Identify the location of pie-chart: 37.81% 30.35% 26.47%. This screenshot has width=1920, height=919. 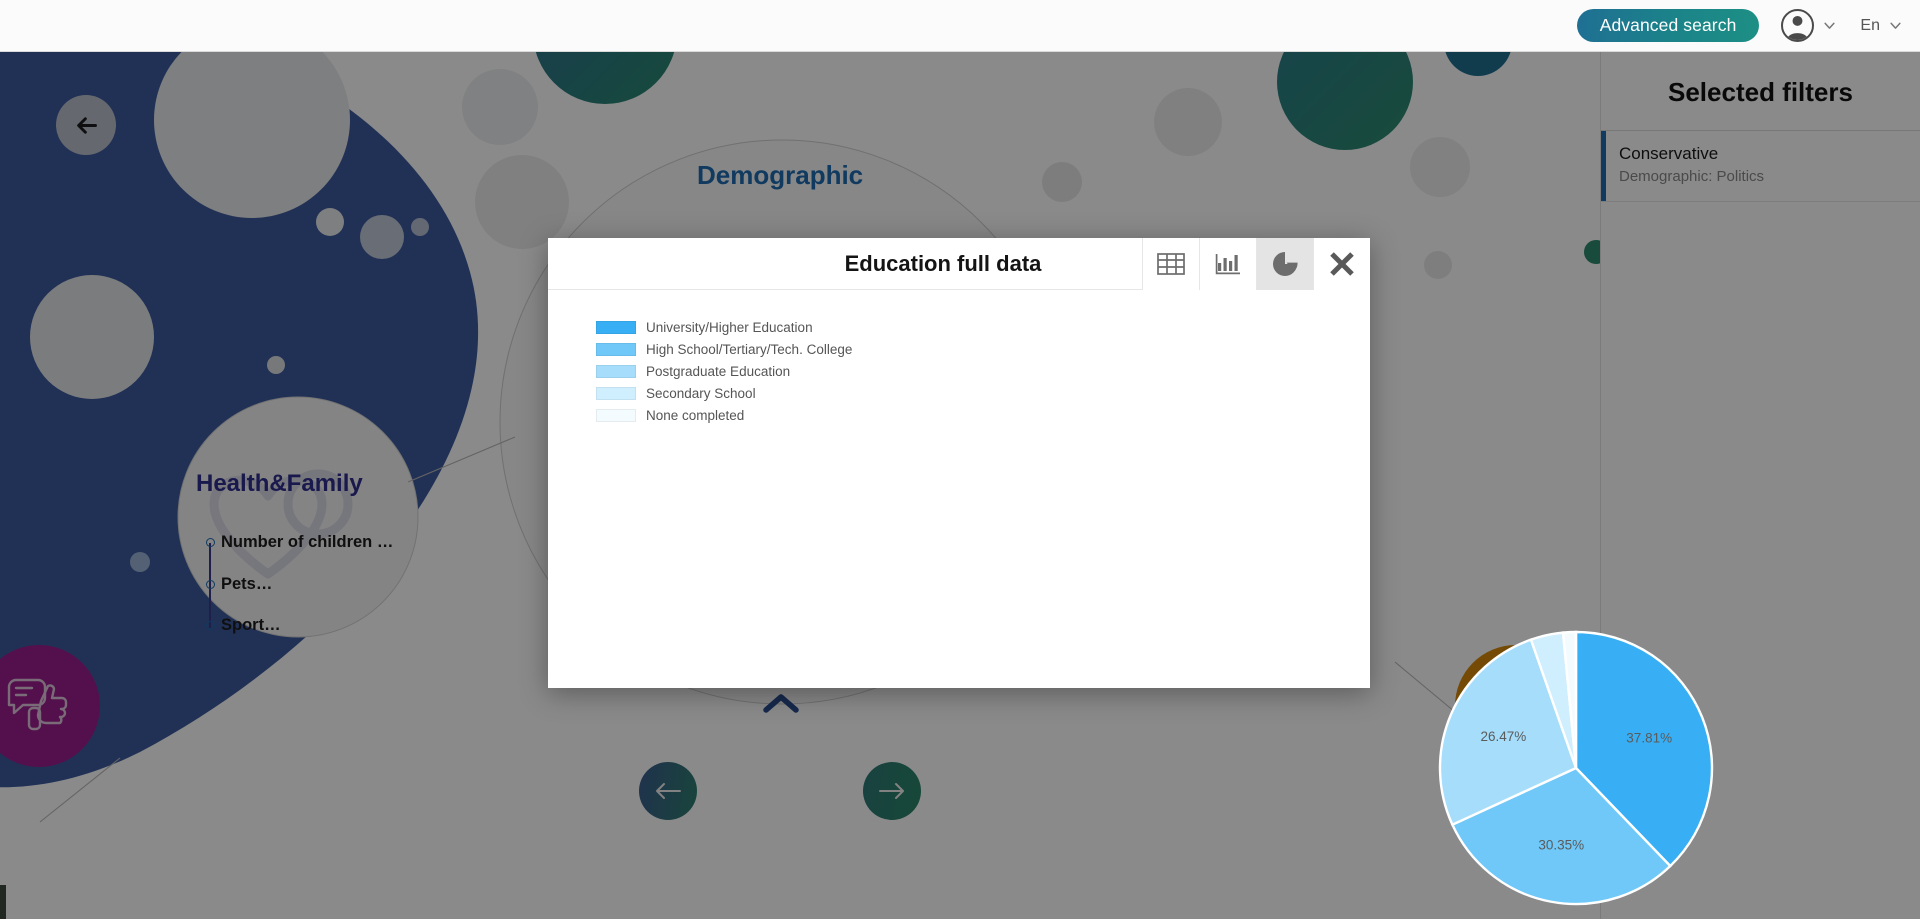
(1576, 758).